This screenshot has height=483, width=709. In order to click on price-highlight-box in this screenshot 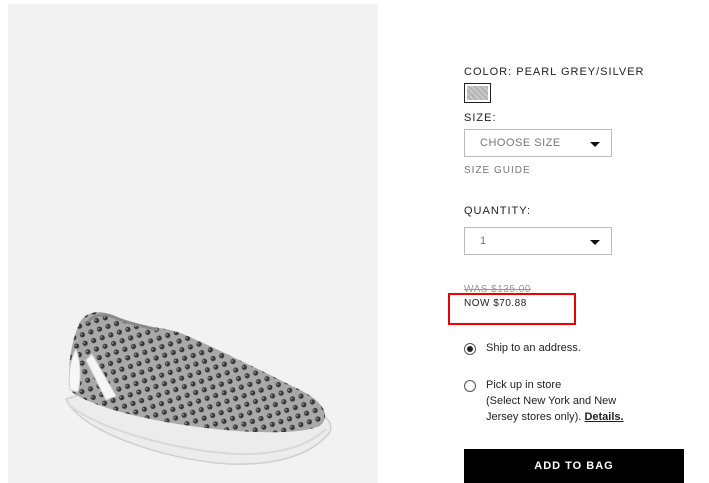, I will do `click(512, 309)`.